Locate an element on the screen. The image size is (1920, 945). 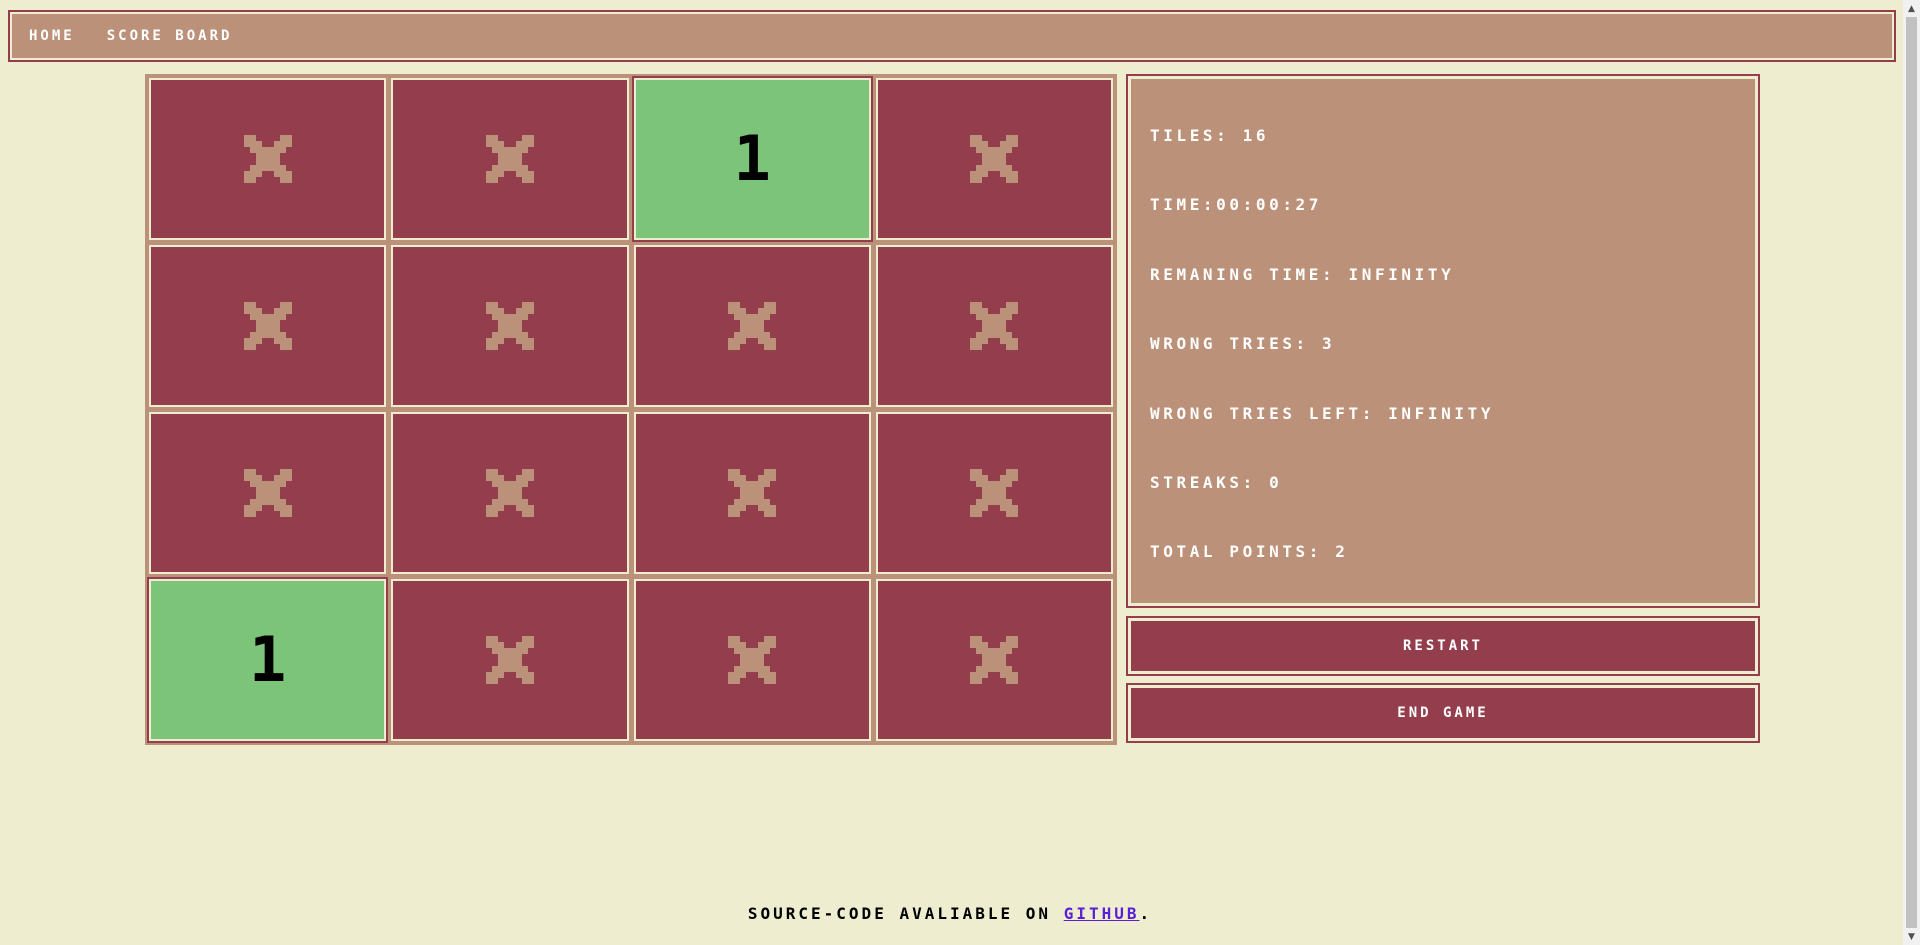
nav-scoreboard-link: SCORE BOARD is located at coordinates (170, 36).